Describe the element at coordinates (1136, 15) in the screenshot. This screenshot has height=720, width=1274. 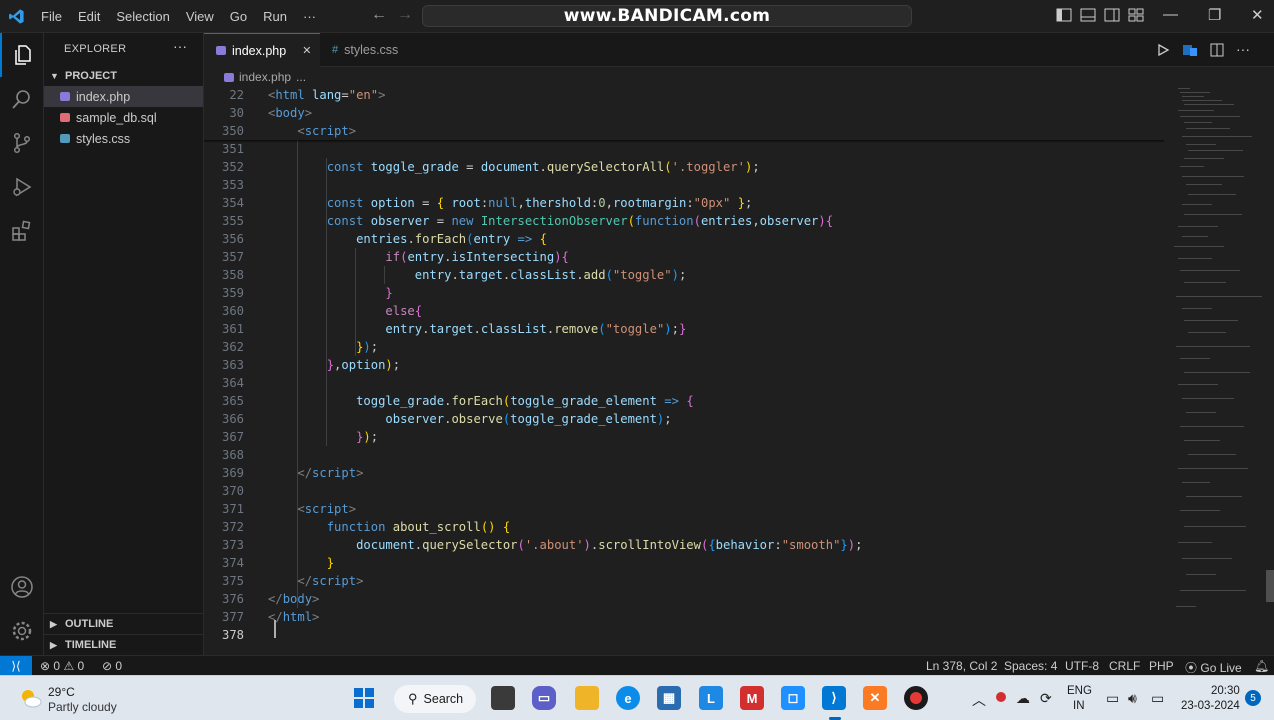
I see `customize-layout-icon` at that location.